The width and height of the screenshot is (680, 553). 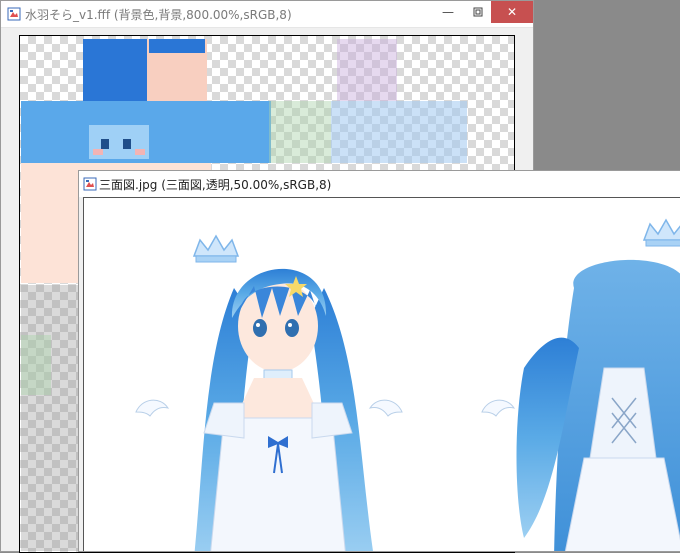 What do you see at coordinates (598, 405) in the screenshot?
I see `back-view-character` at bounding box center [598, 405].